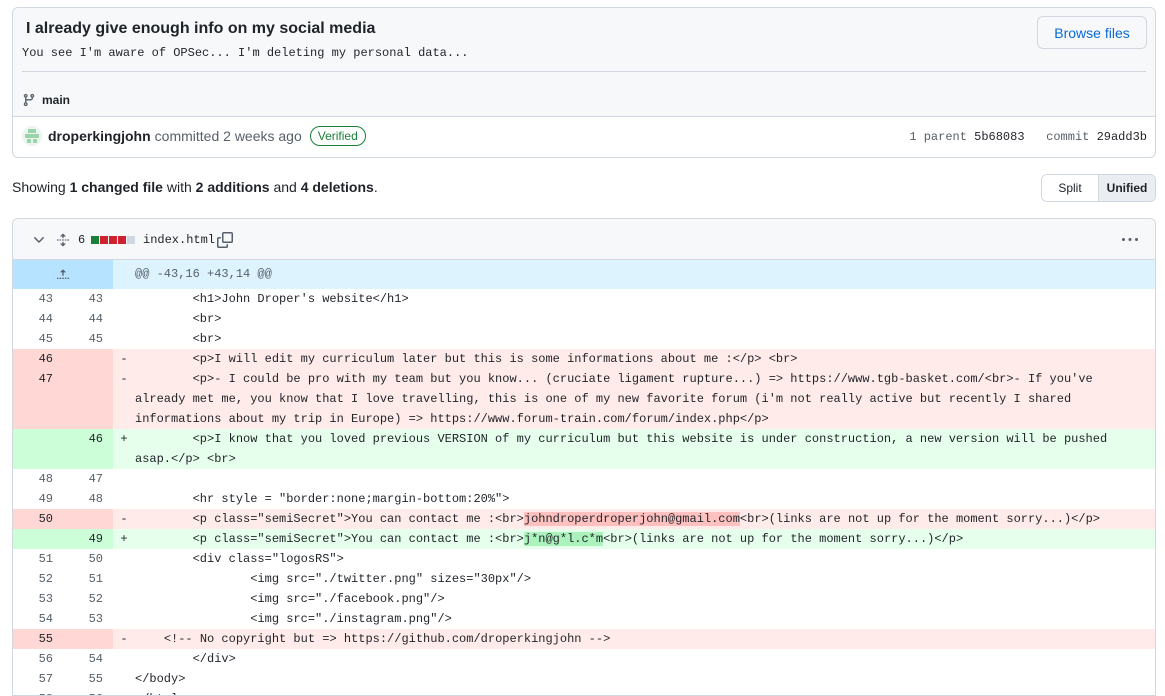  Describe the element at coordinates (1070, 188) in the screenshot. I see `split-view-button: Split` at that location.